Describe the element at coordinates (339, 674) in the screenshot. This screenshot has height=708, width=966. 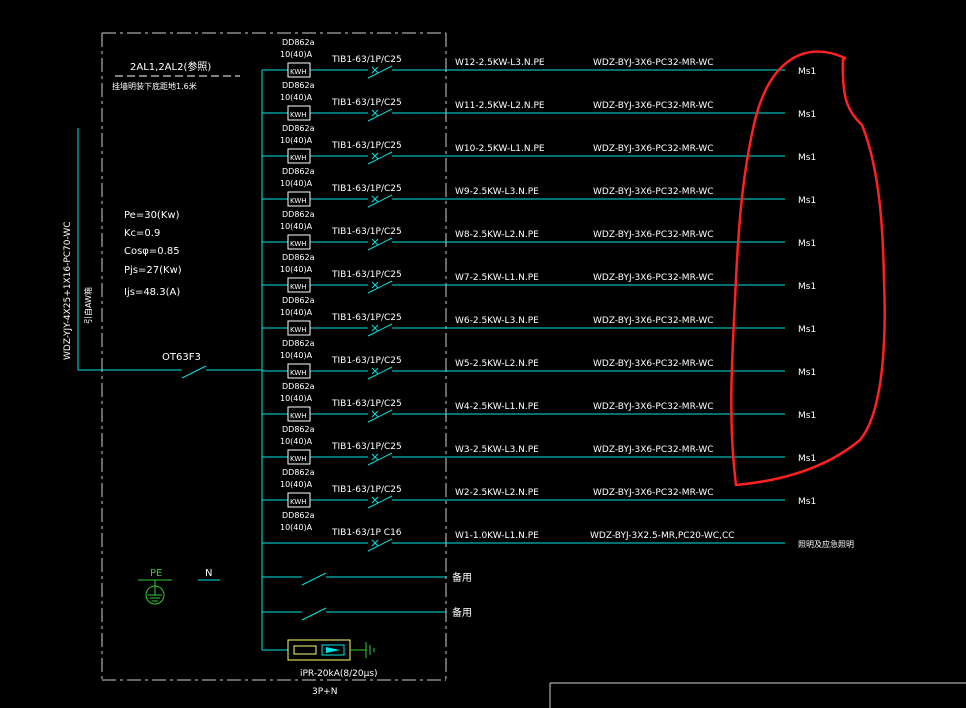
I see `spd-label: iPR-20kA(8/20μs)` at that location.